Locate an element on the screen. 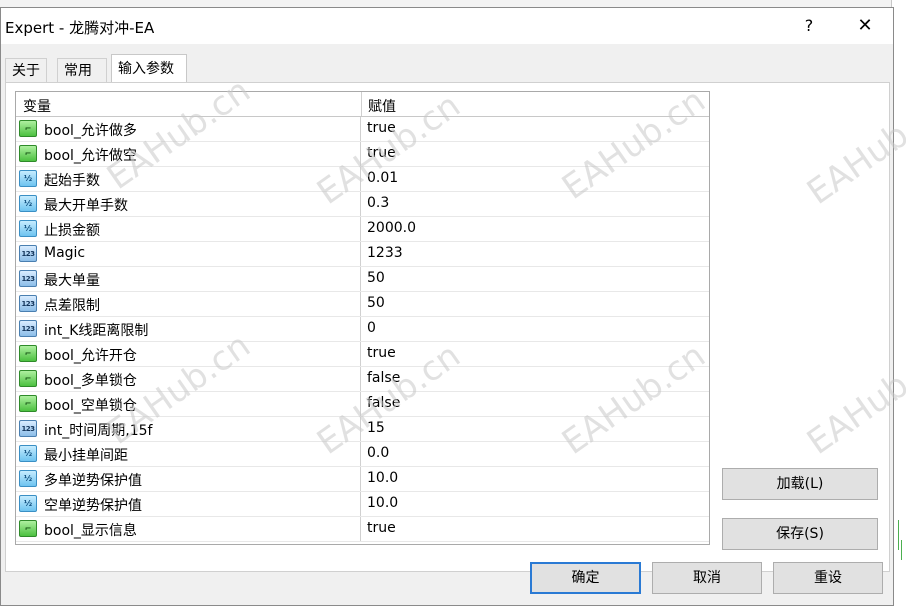 This screenshot has width=906, height=606. variable-cell: ½ 最小挂单间距 is located at coordinates (188, 454).